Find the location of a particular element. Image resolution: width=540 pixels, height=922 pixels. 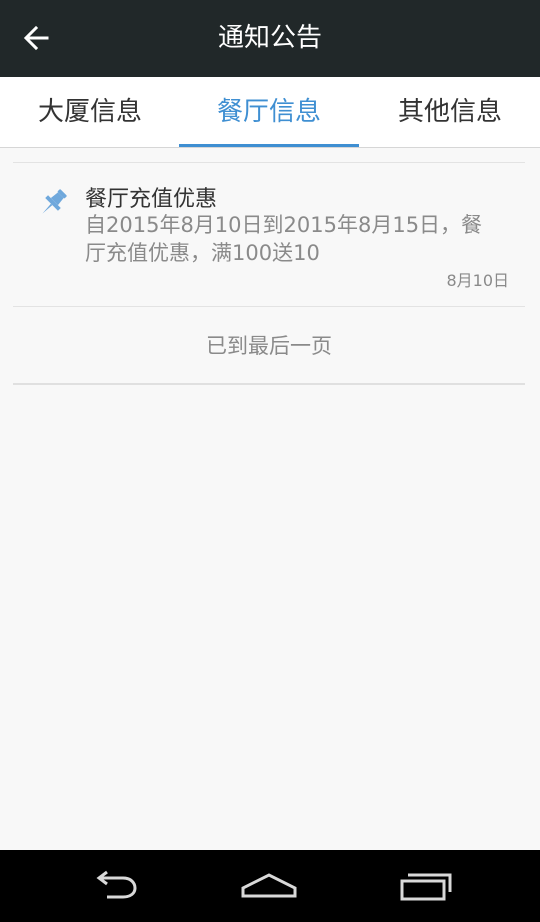

list-end-label: 已到最后一页 is located at coordinates (269, 346).